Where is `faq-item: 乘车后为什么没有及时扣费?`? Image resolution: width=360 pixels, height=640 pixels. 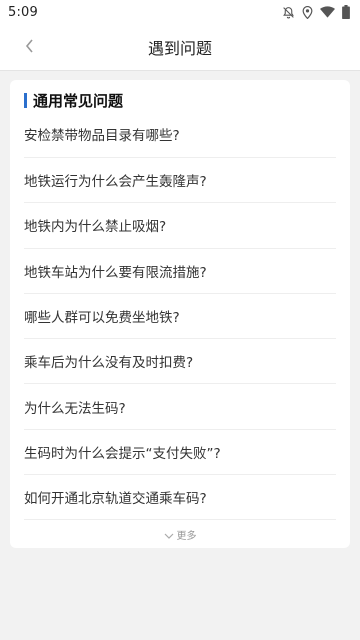 faq-item: 乘车后为什么没有及时扣费? is located at coordinates (180, 362).